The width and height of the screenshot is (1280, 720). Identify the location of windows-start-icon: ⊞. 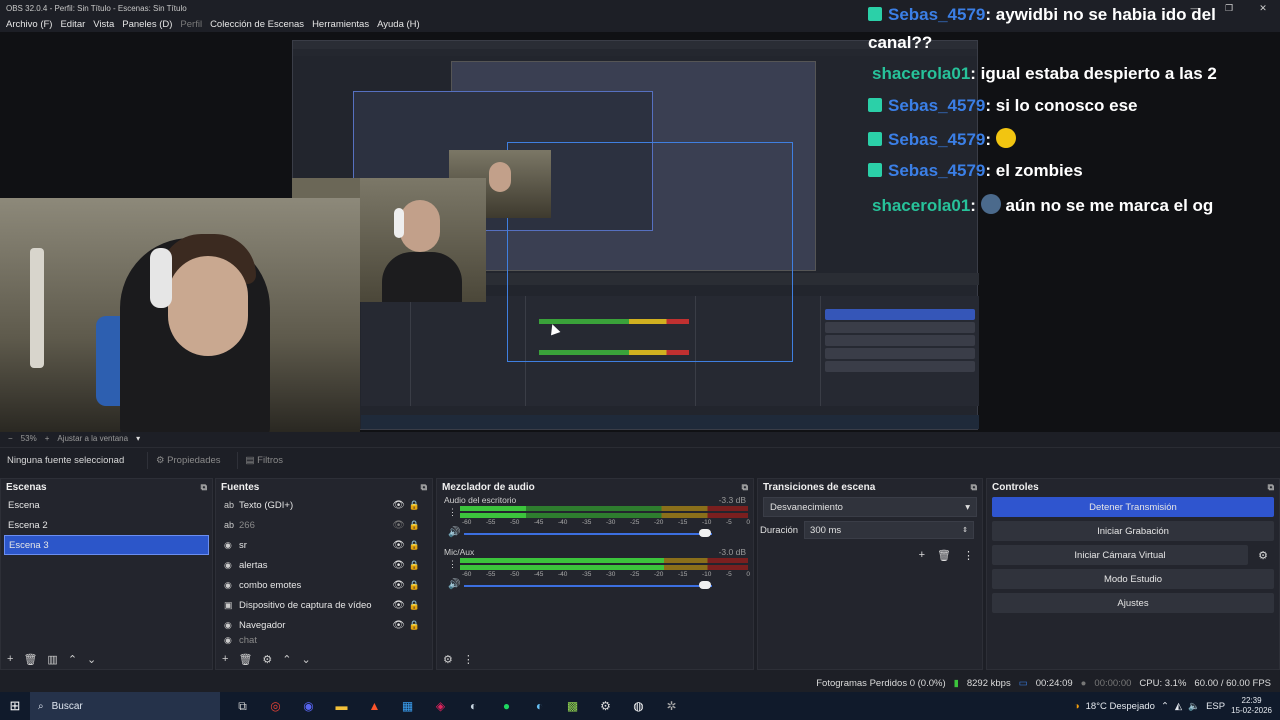
(15, 706).